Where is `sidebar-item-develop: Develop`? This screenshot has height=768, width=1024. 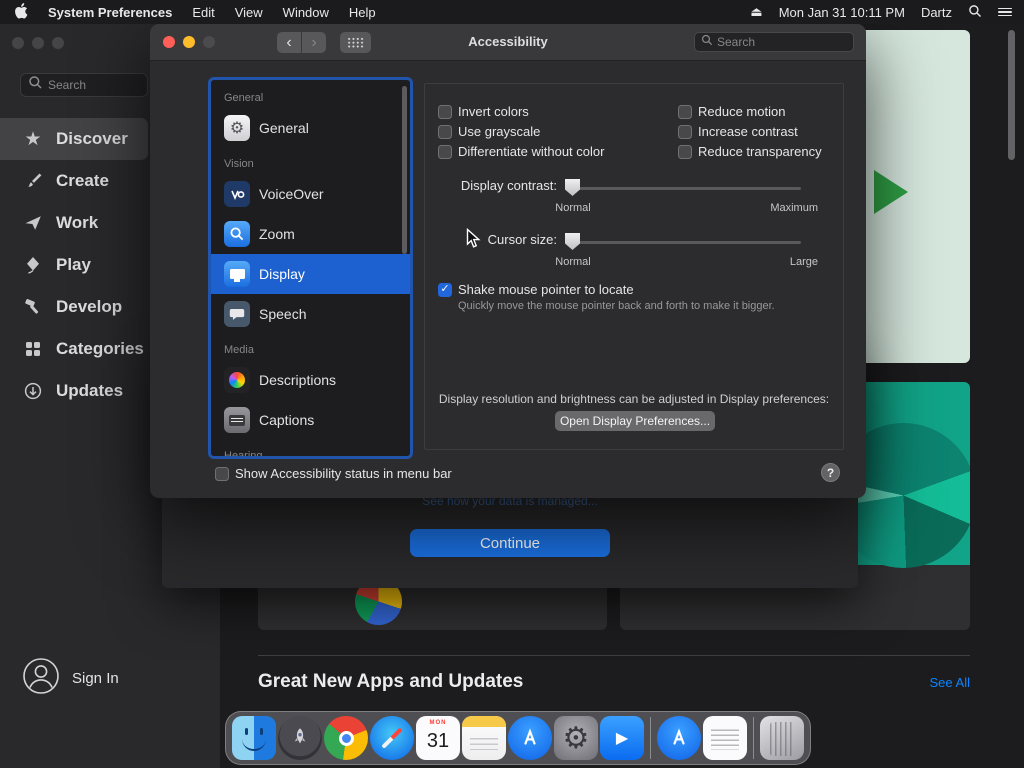 sidebar-item-develop: Develop is located at coordinates (74, 307).